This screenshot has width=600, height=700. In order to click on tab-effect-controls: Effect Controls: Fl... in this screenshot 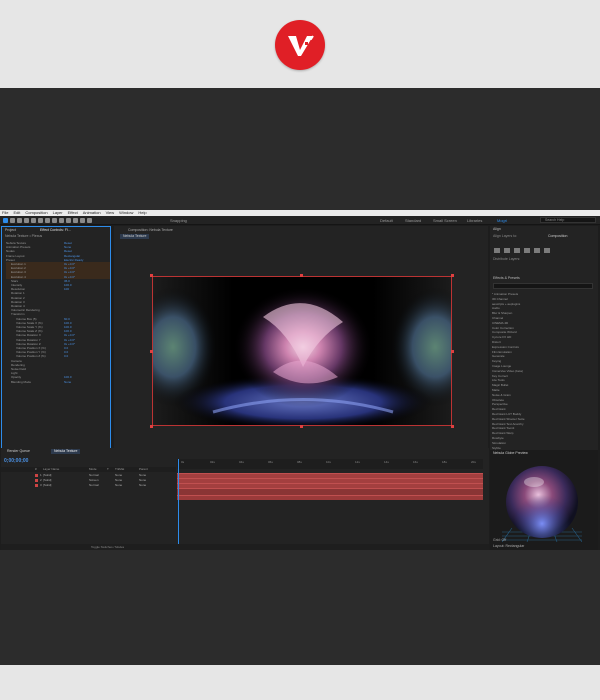, I will do `click(55, 230)`.